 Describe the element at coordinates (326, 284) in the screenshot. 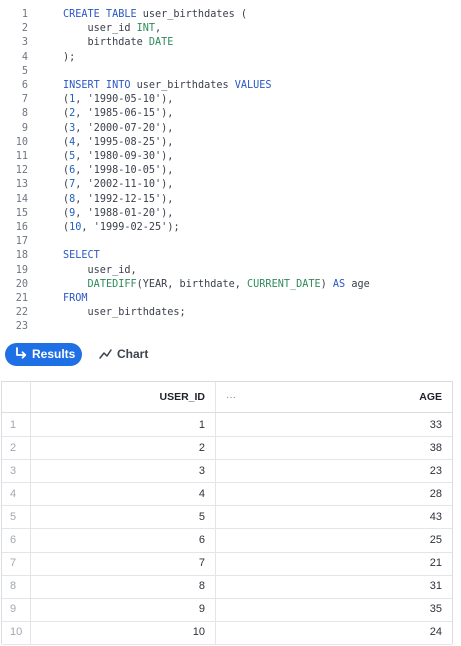

I see `code-token: )` at that location.